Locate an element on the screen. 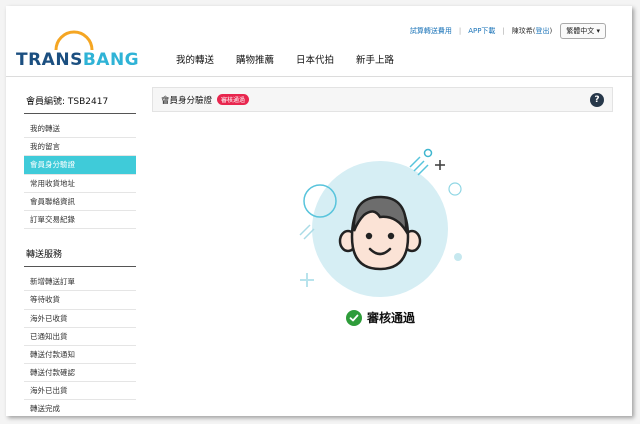 This screenshot has width=640, height=424. logo-text: TRANSBANG is located at coordinates (77, 60).